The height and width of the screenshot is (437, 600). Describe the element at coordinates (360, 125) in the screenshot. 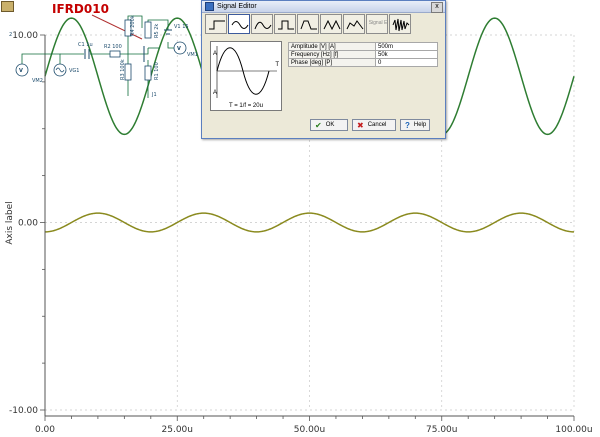

I see `x-icon: ✖` at that location.